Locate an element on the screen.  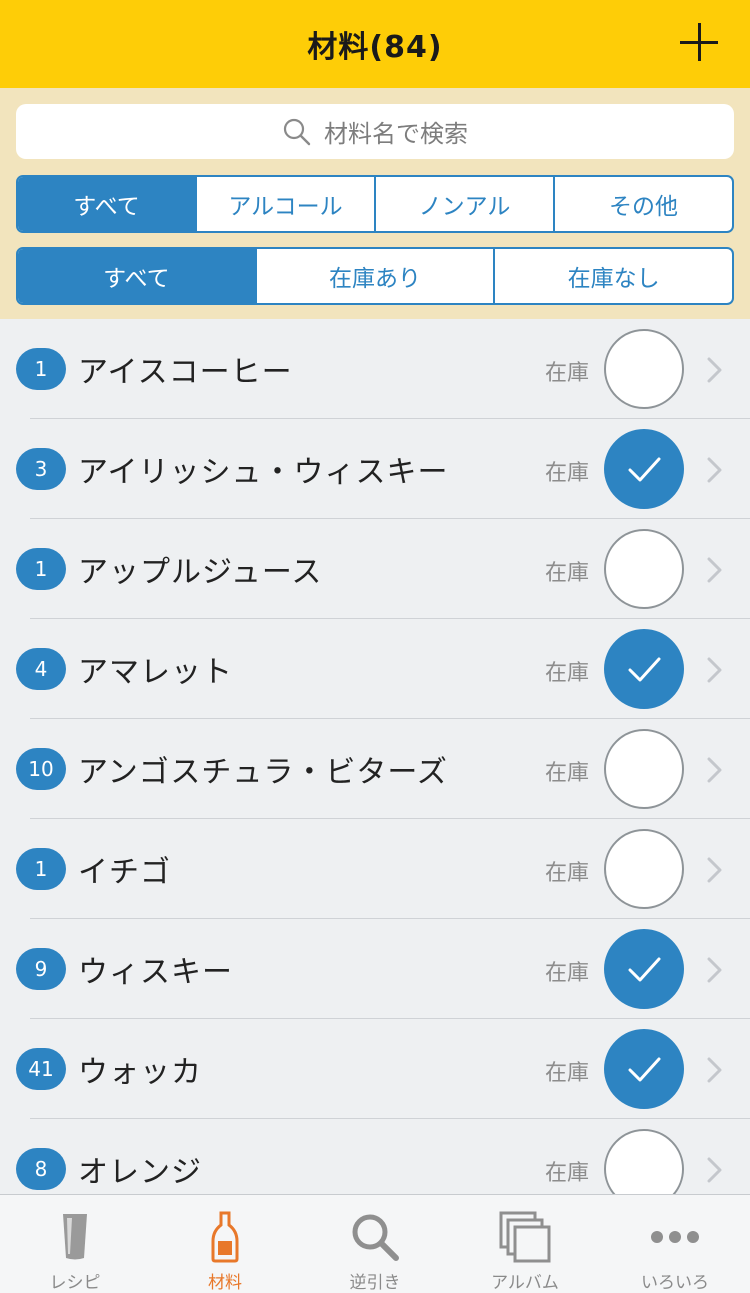
tab-label: レシピ is located at coordinates (75, 1283).